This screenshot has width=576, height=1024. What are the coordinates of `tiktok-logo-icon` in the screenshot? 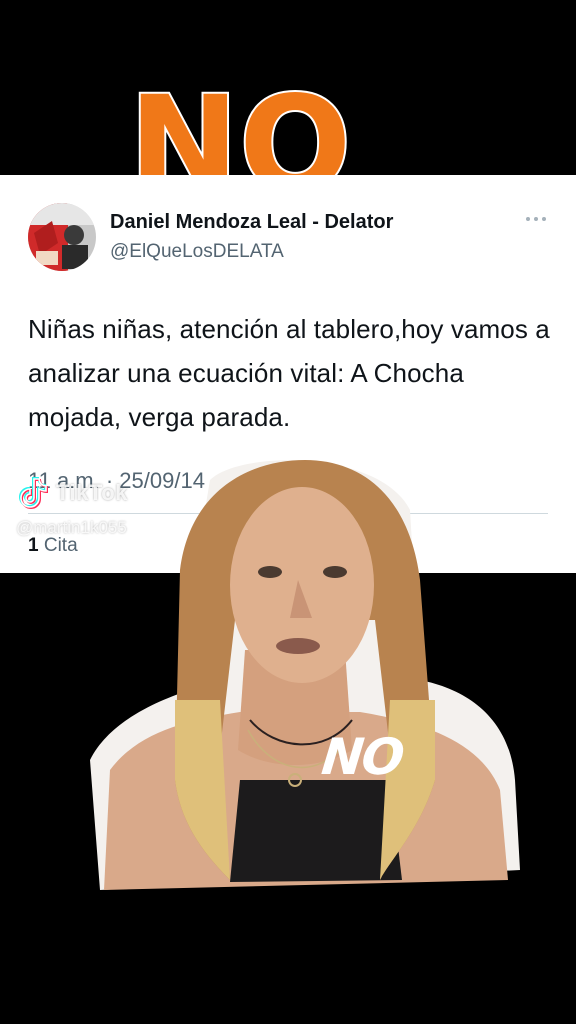 It's located at (33, 493).